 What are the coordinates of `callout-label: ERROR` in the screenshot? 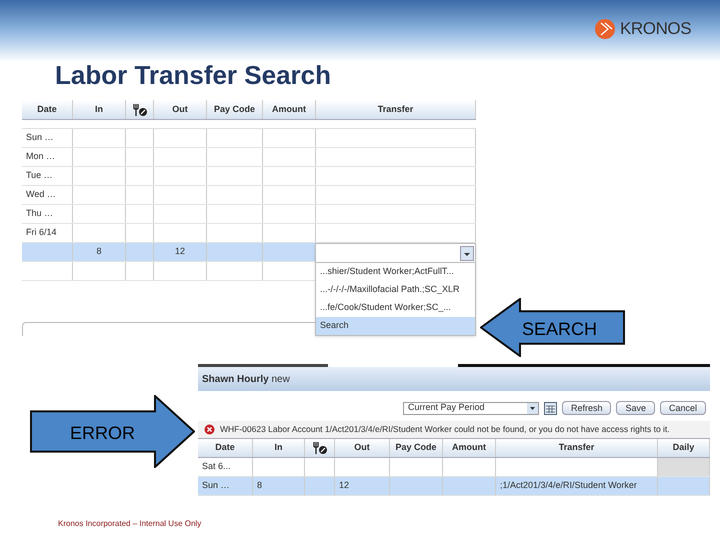 It's located at (103, 433).